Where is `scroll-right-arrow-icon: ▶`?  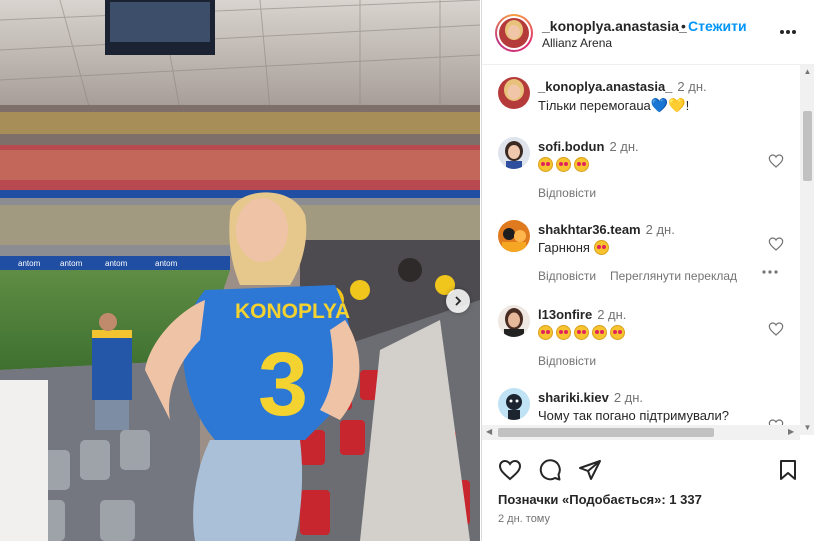 scroll-right-arrow-icon: ▶ is located at coordinates (791, 431).